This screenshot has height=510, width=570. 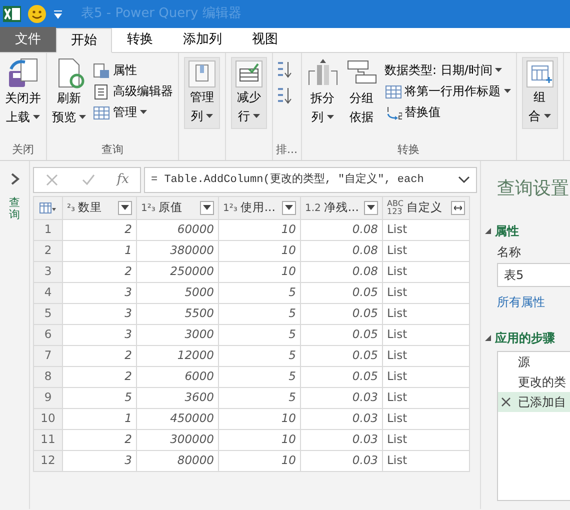 I want to click on step-item: 源, so click(x=534, y=362).